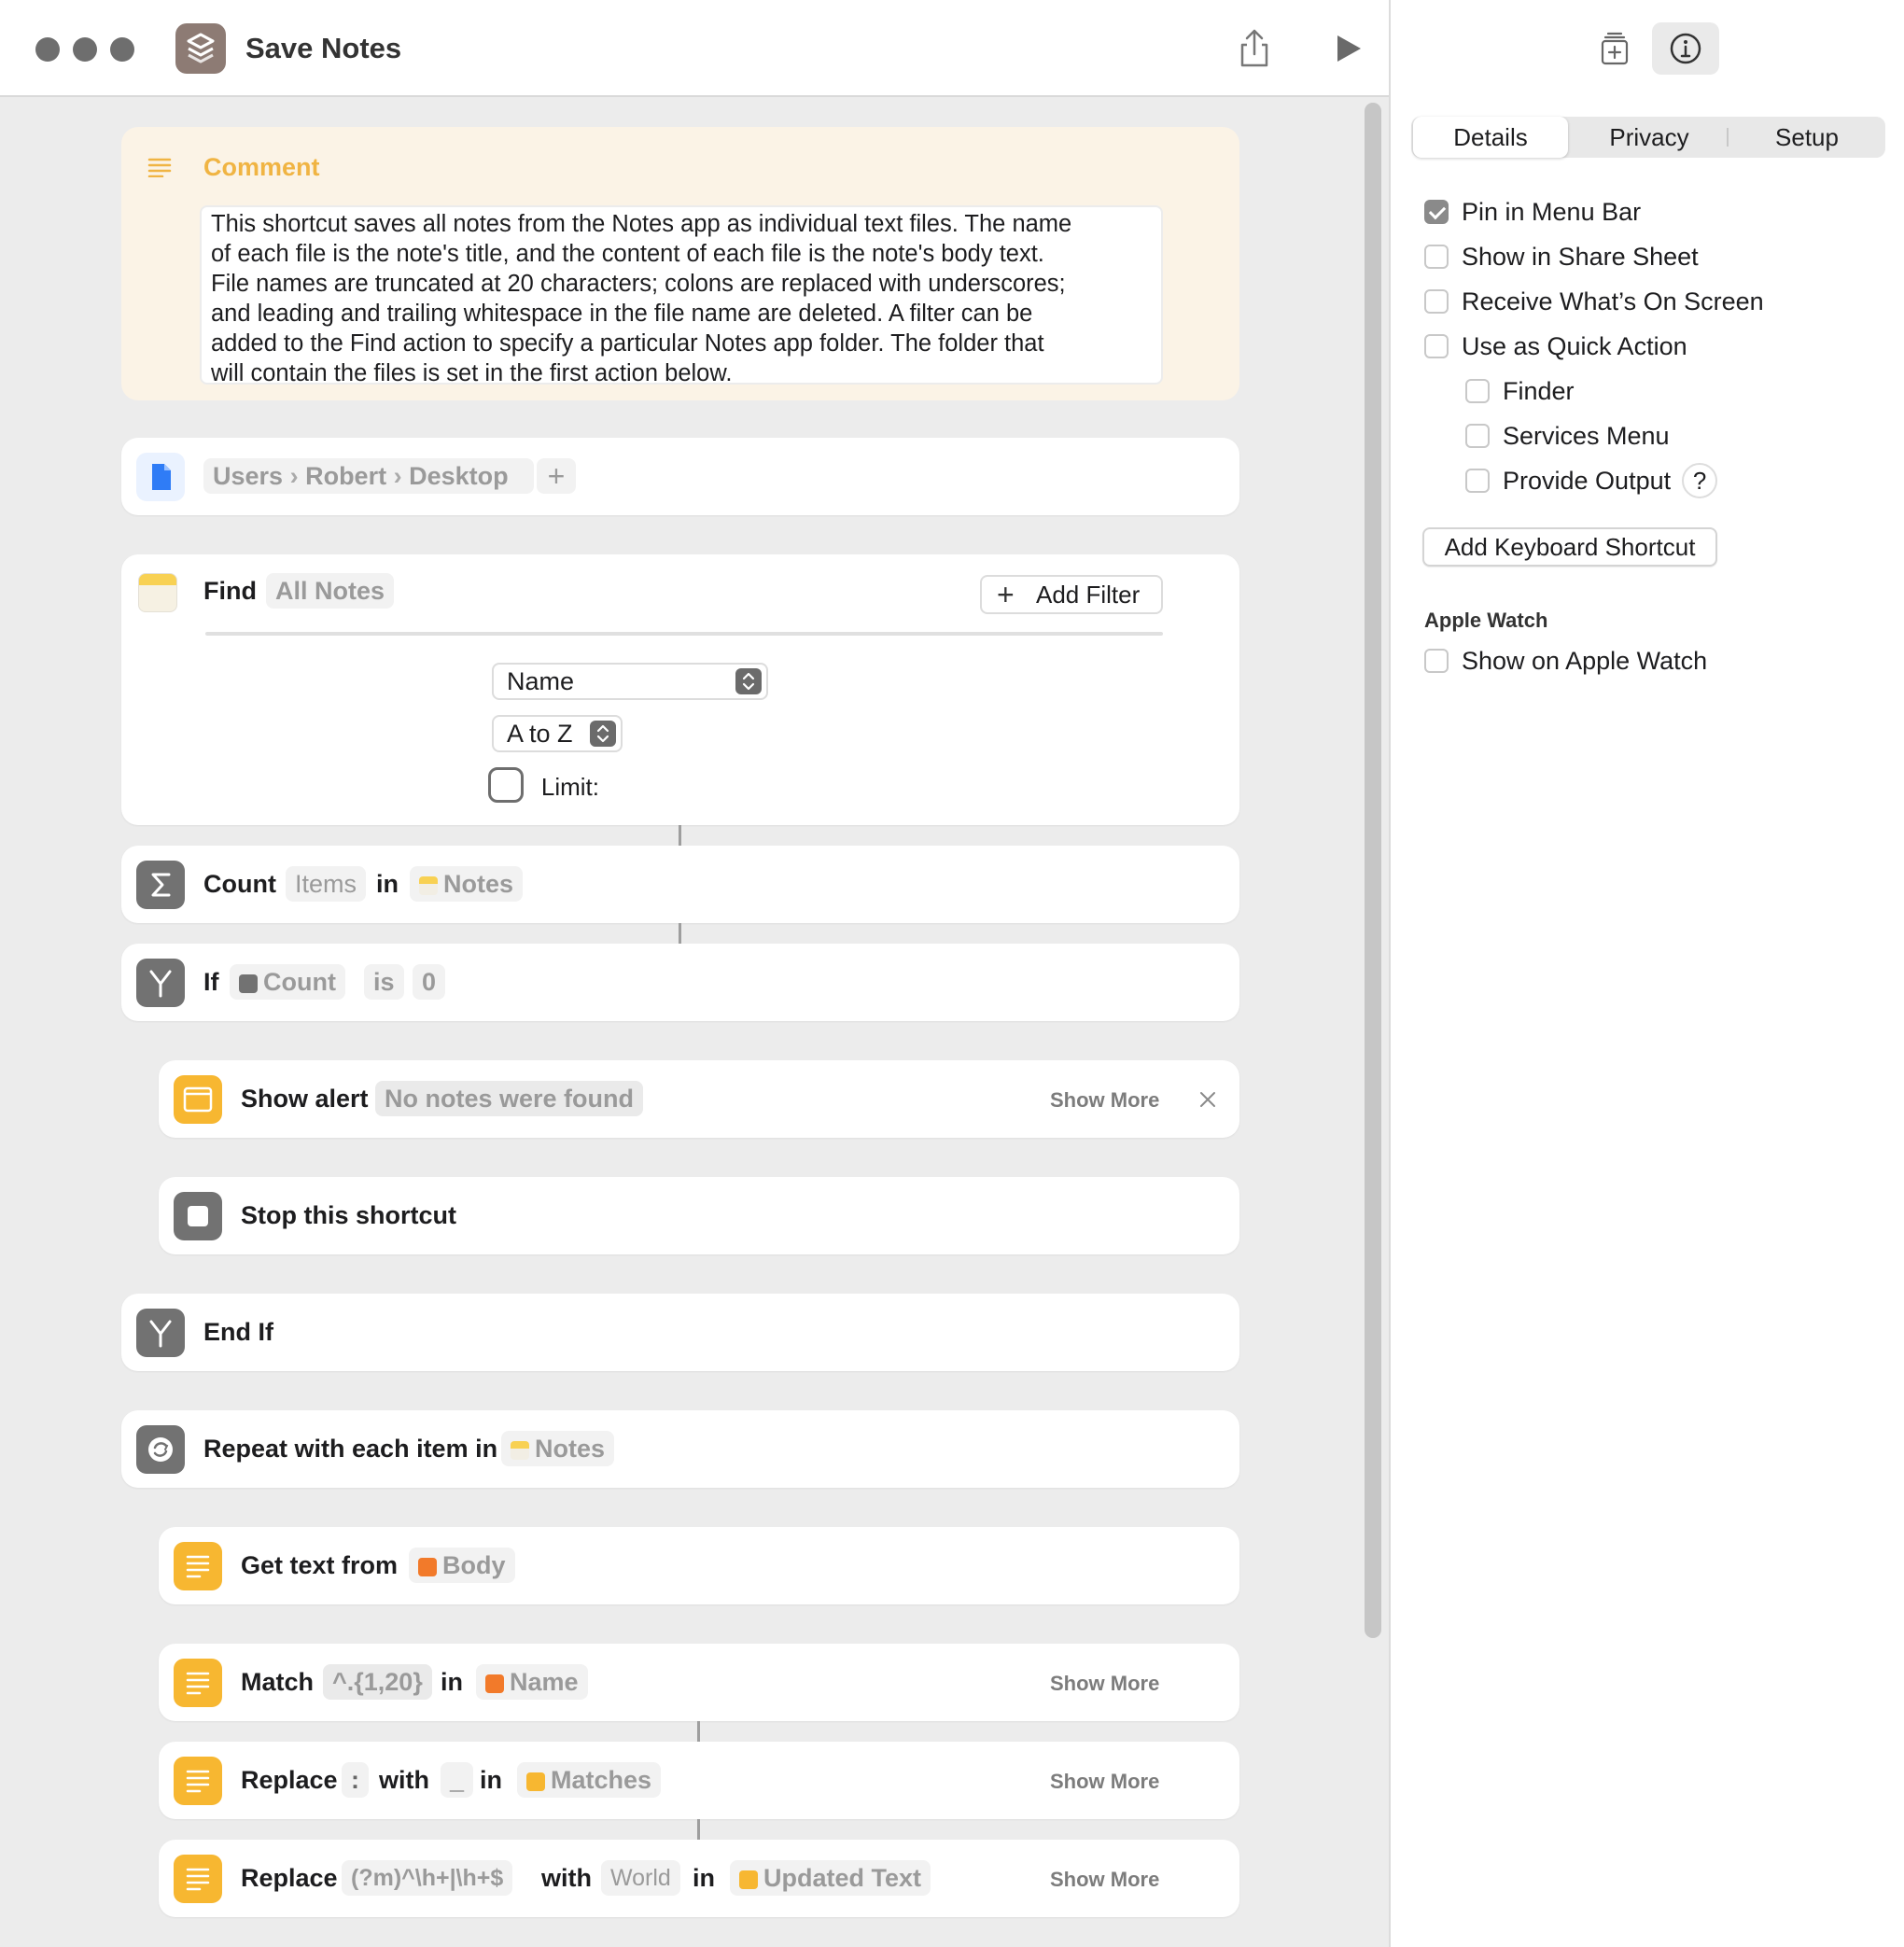 The image size is (1904, 1947). I want to click on count-action-card: Count Items in Notes, so click(680, 884).